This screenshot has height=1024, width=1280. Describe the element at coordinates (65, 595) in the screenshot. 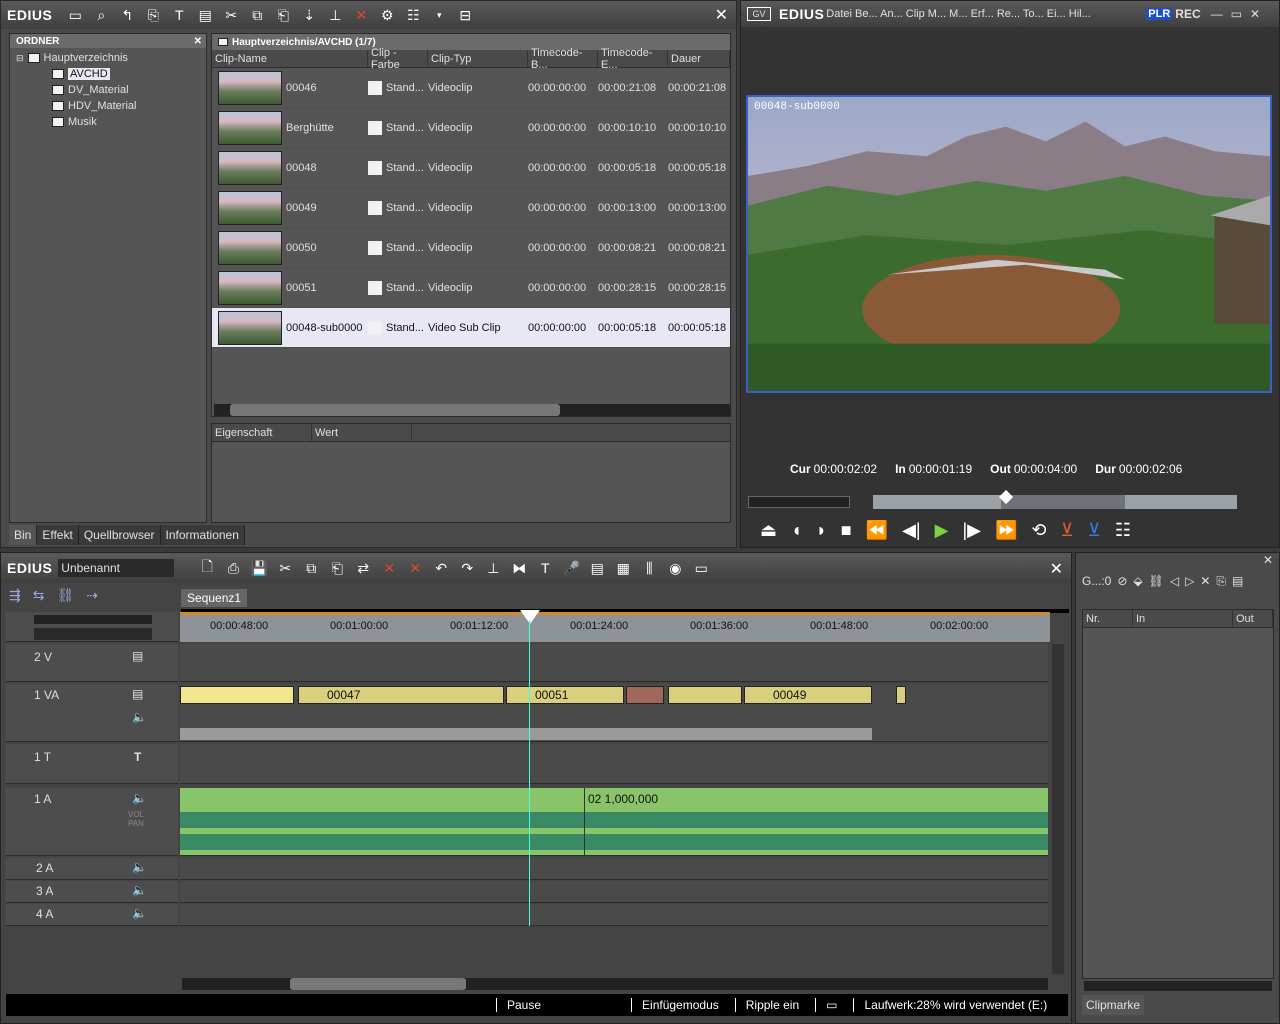

I see `group-icon: ⛓` at that location.